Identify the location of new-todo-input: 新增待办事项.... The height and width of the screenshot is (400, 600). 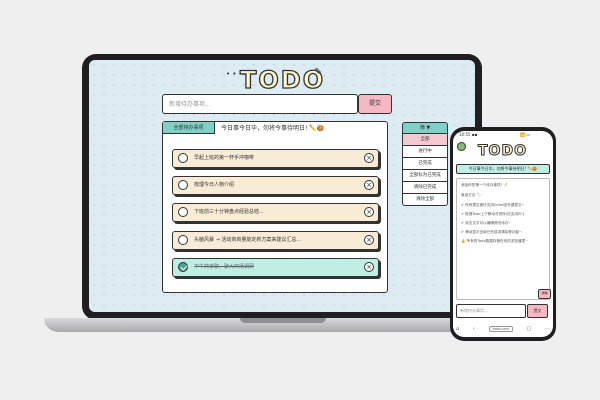
(260, 104).